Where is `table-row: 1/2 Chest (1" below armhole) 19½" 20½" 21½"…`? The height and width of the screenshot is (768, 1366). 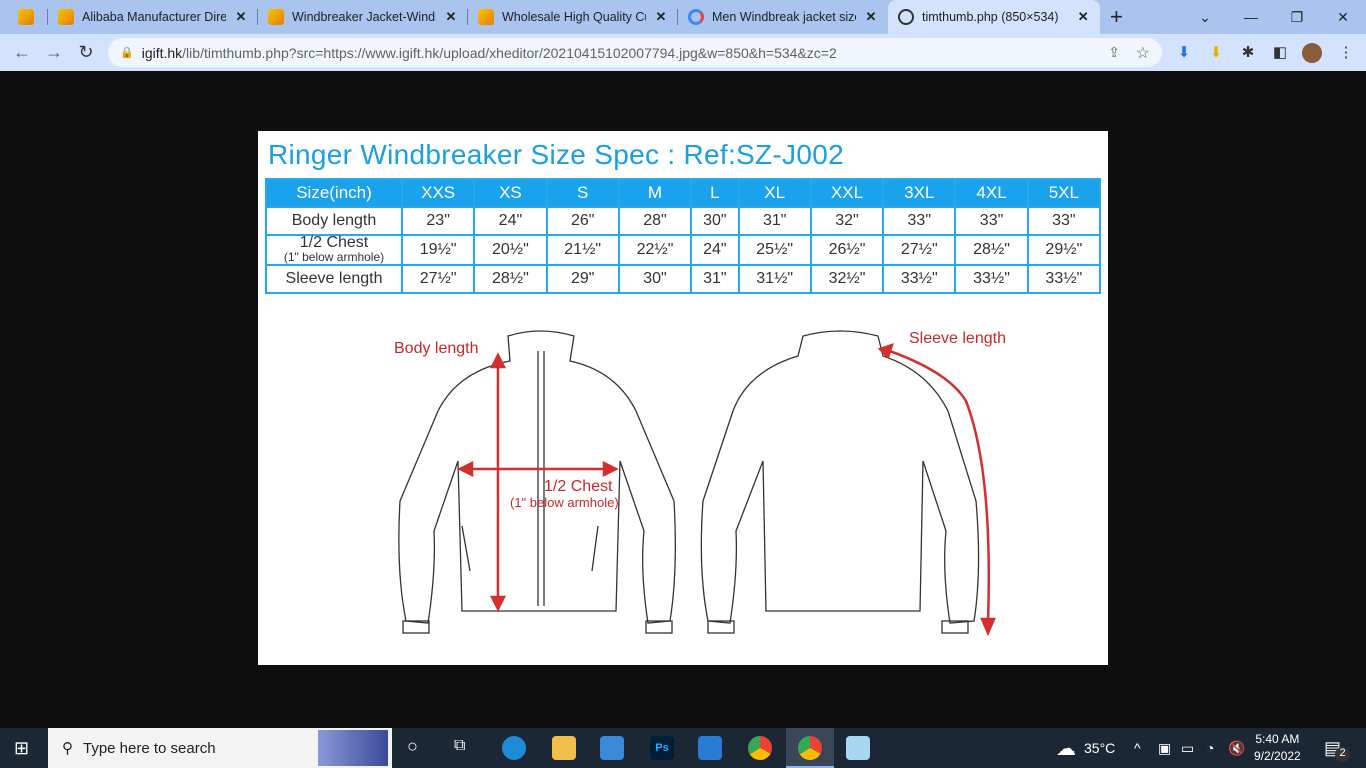 table-row: 1/2 Chest (1" below armhole) 19½" 20½" 21½"… is located at coordinates (683, 250).